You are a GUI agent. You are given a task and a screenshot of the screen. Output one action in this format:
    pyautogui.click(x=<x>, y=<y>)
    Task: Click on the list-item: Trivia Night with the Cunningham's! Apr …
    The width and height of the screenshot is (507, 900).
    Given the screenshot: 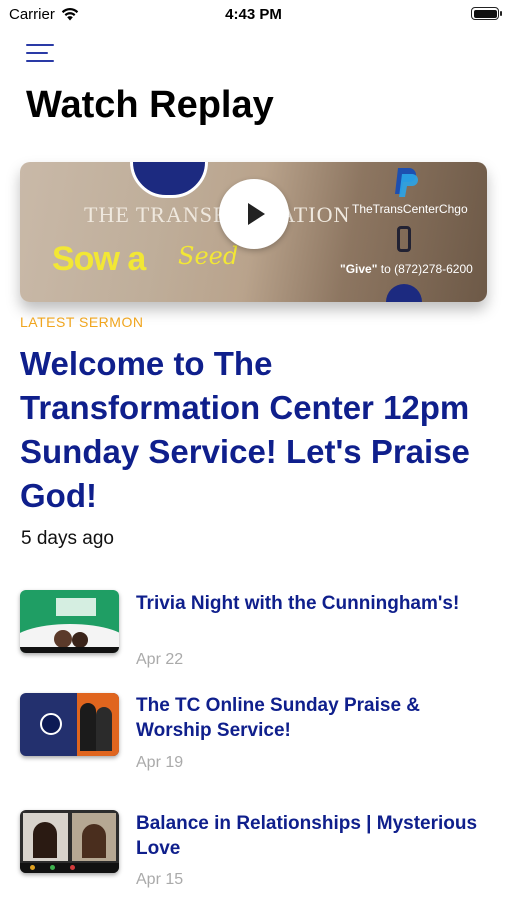 What is the action you would take?
    pyautogui.click(x=255, y=635)
    